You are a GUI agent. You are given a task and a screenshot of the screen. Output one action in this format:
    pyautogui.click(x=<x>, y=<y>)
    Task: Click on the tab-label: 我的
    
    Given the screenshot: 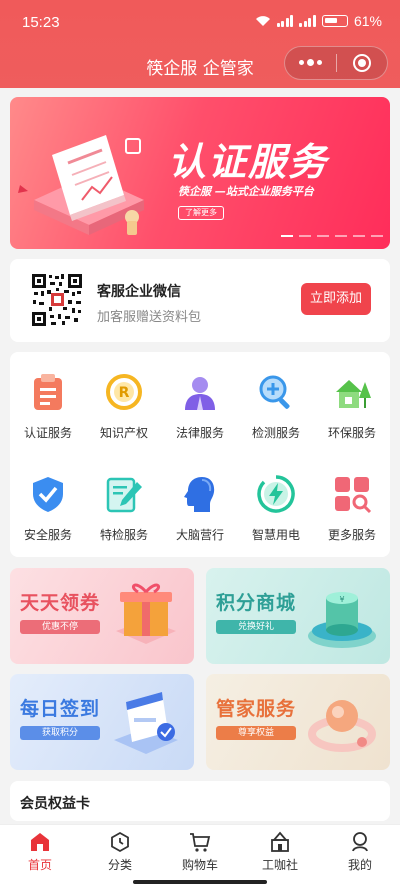 What is the action you would take?
    pyautogui.click(x=359, y=865)
    